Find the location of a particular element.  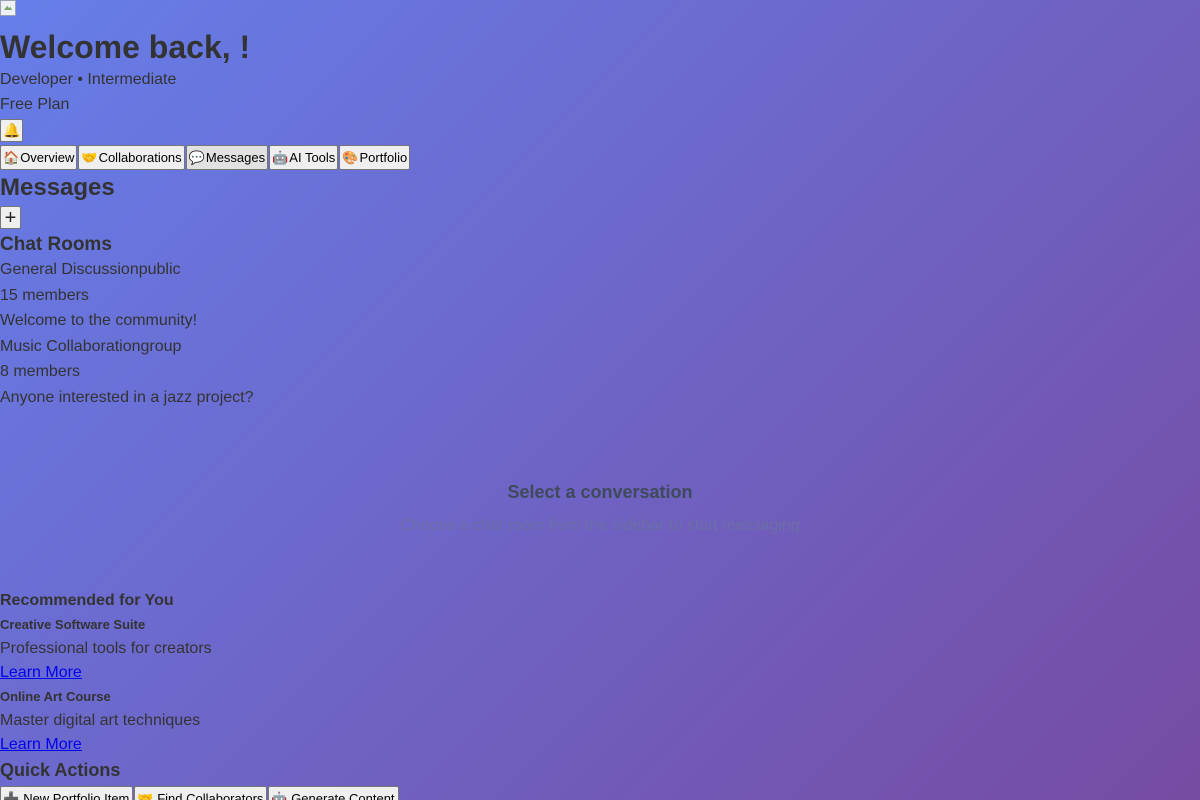

room-members: 8 members is located at coordinates (40, 371).